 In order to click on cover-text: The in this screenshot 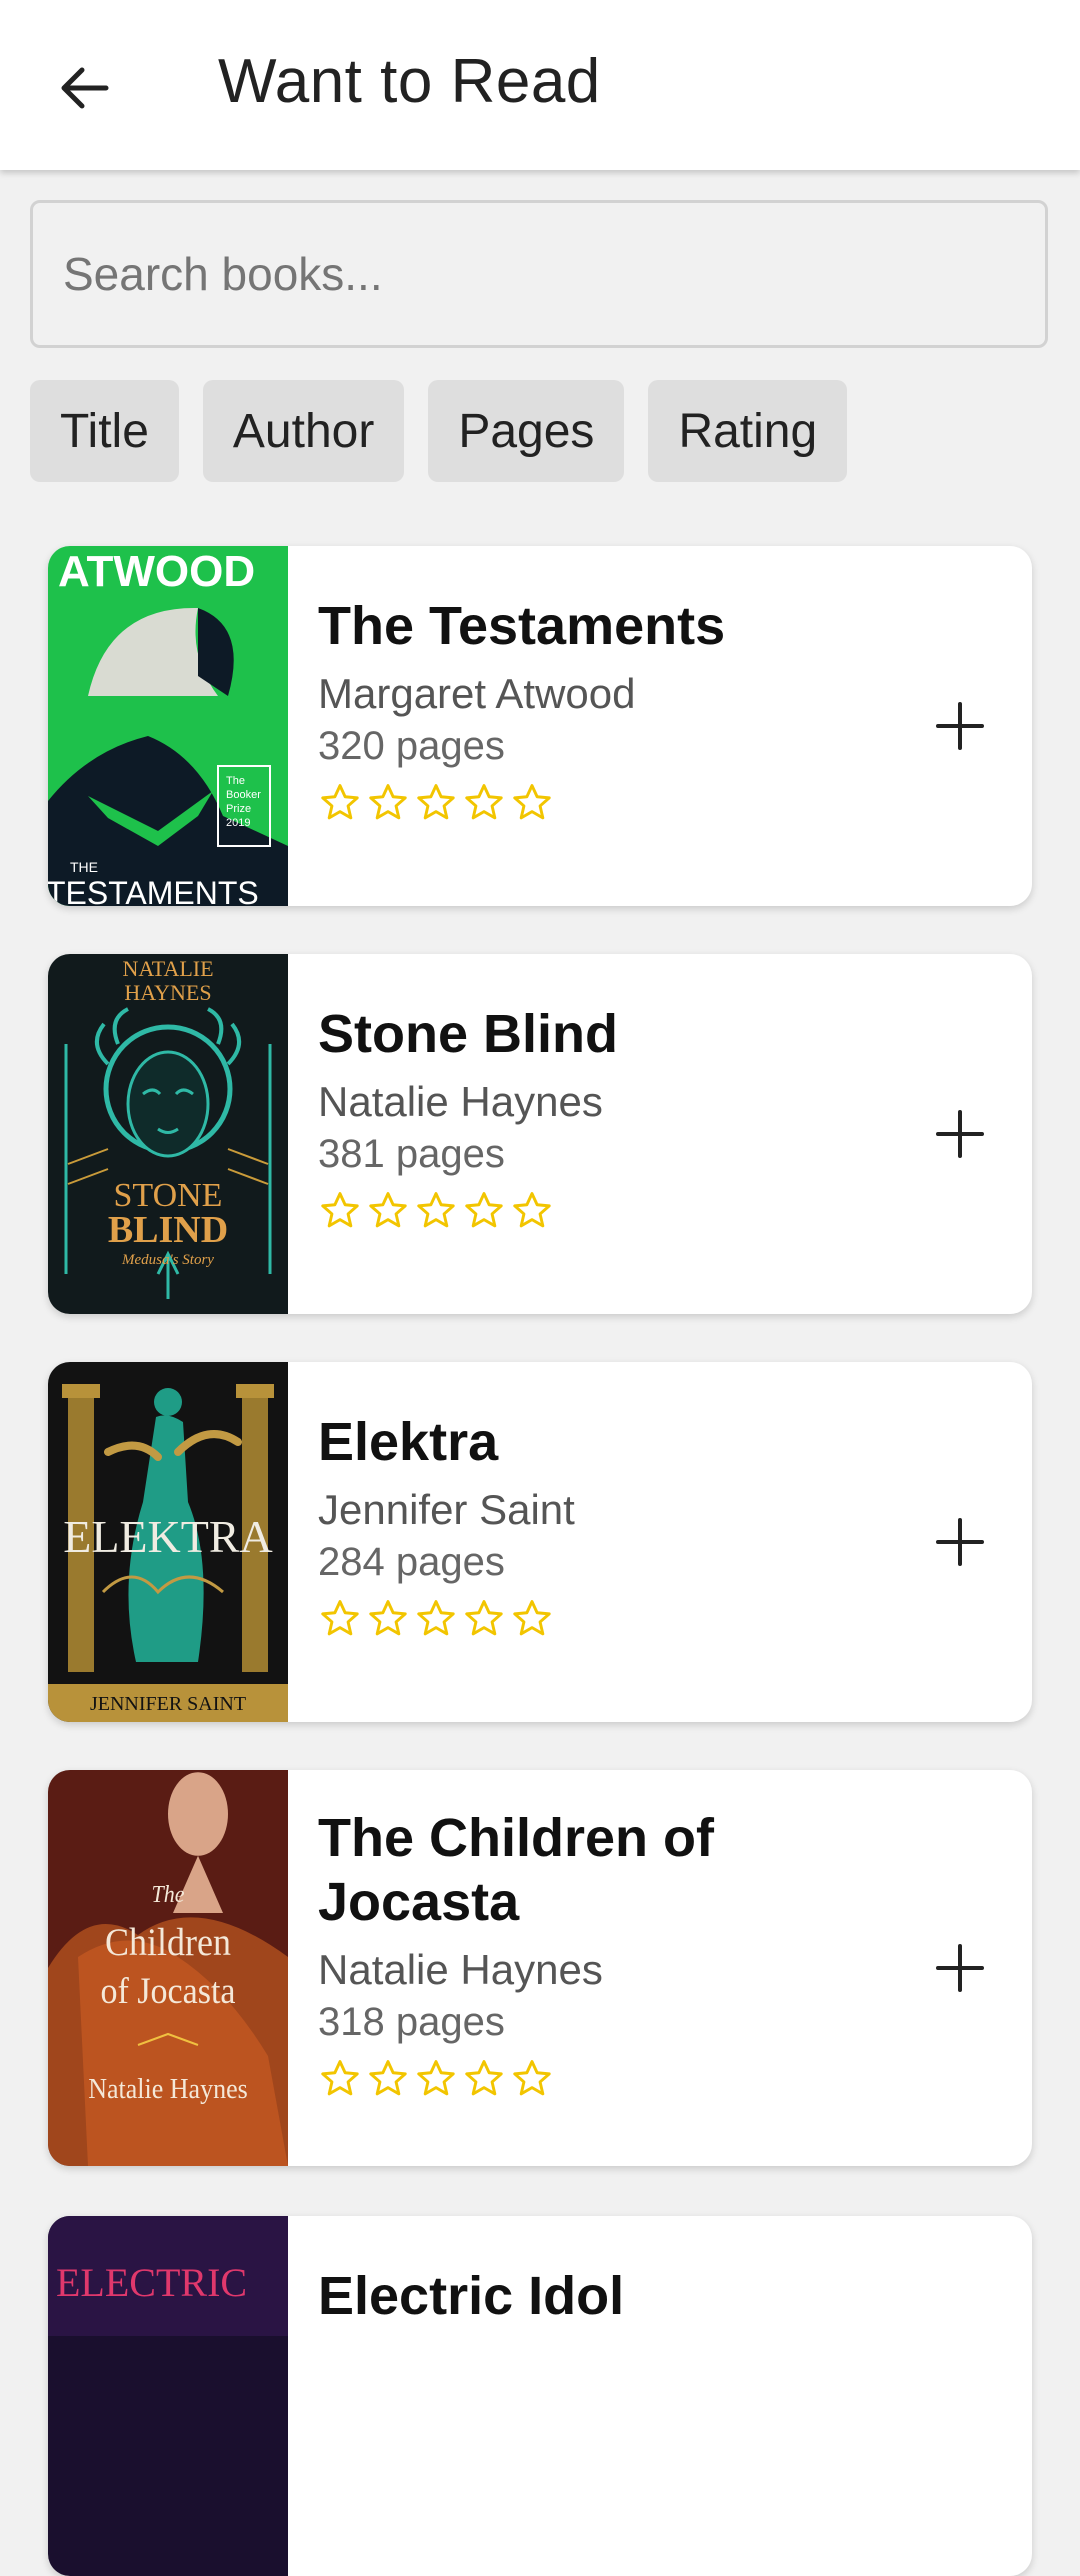, I will do `click(168, 1894)`.